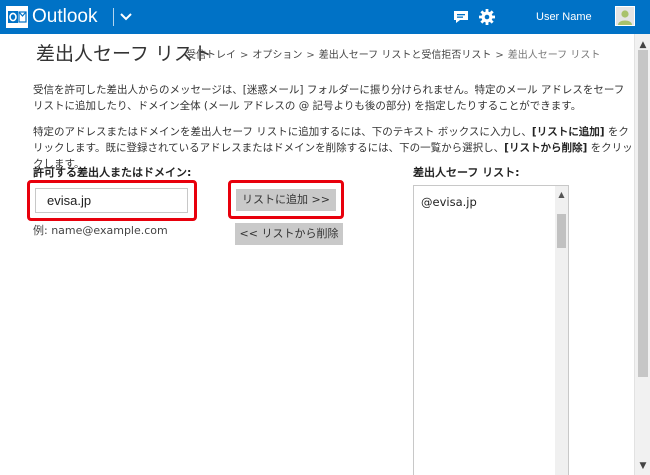 This screenshot has width=650, height=475. Describe the element at coordinates (461, 17) in the screenshot. I see `chat-icon` at that location.